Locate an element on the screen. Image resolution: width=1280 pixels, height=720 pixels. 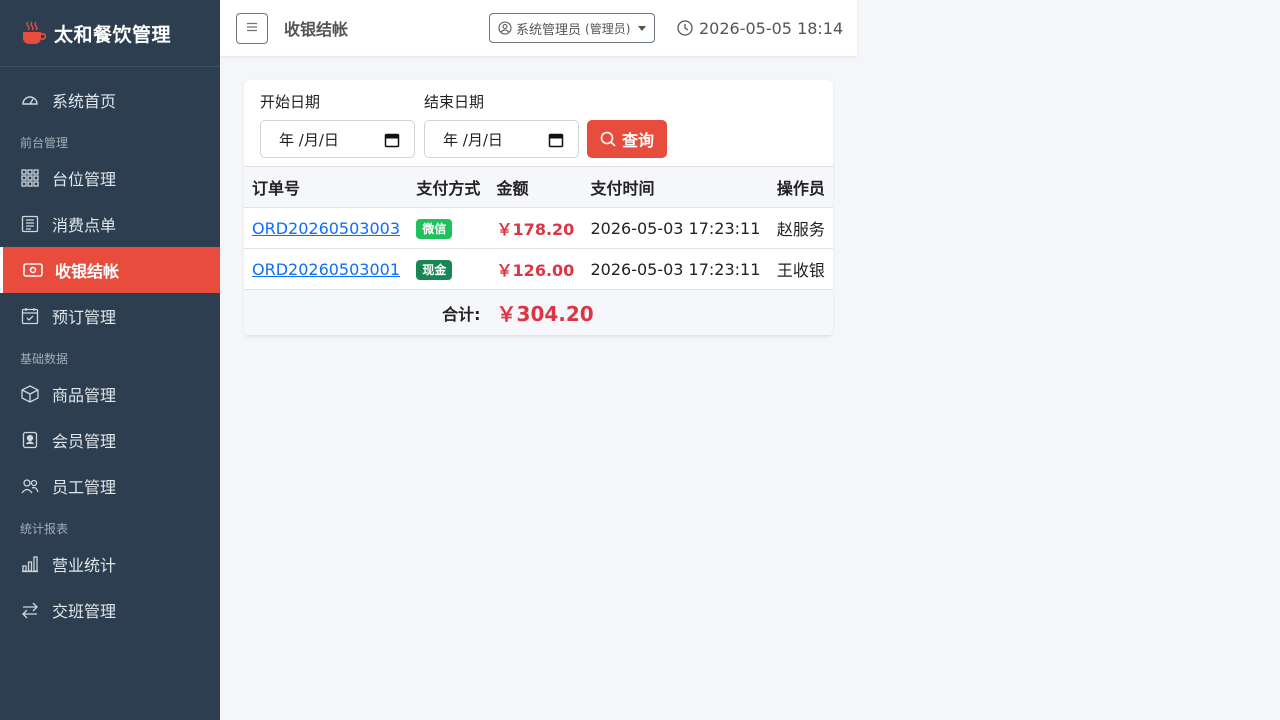
operator-cell: 王收银 is located at coordinates (800, 269).